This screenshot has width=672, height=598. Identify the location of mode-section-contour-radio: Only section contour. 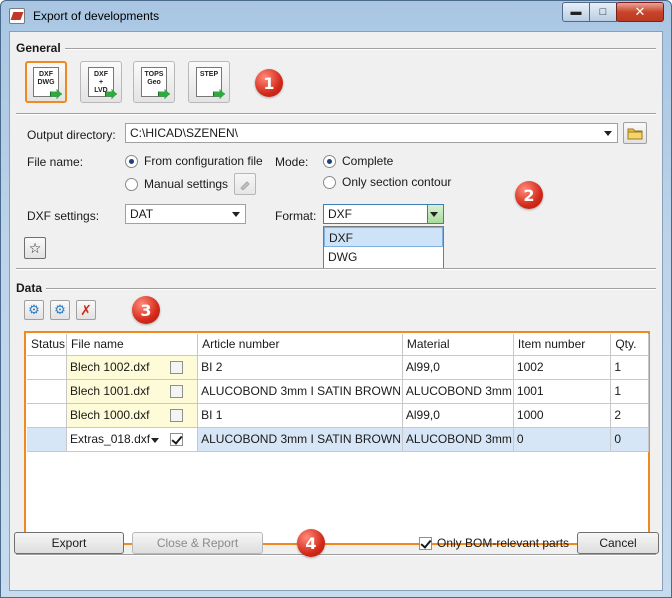
(387, 182).